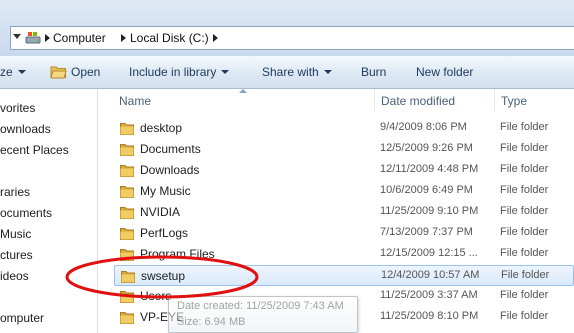  I want to click on burn-button: Burn, so click(373, 72).